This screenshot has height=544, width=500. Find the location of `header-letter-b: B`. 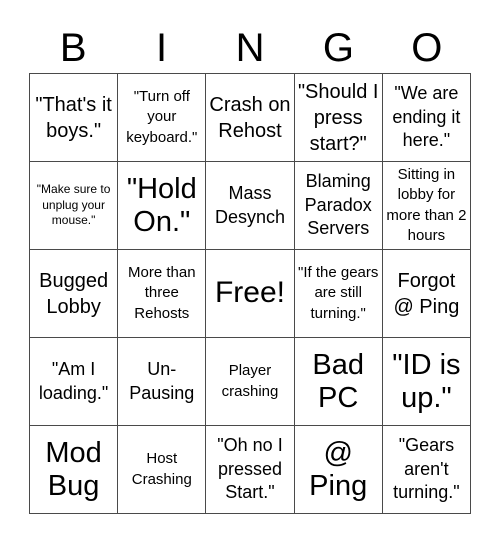

header-letter-b: B is located at coordinates (73, 48).